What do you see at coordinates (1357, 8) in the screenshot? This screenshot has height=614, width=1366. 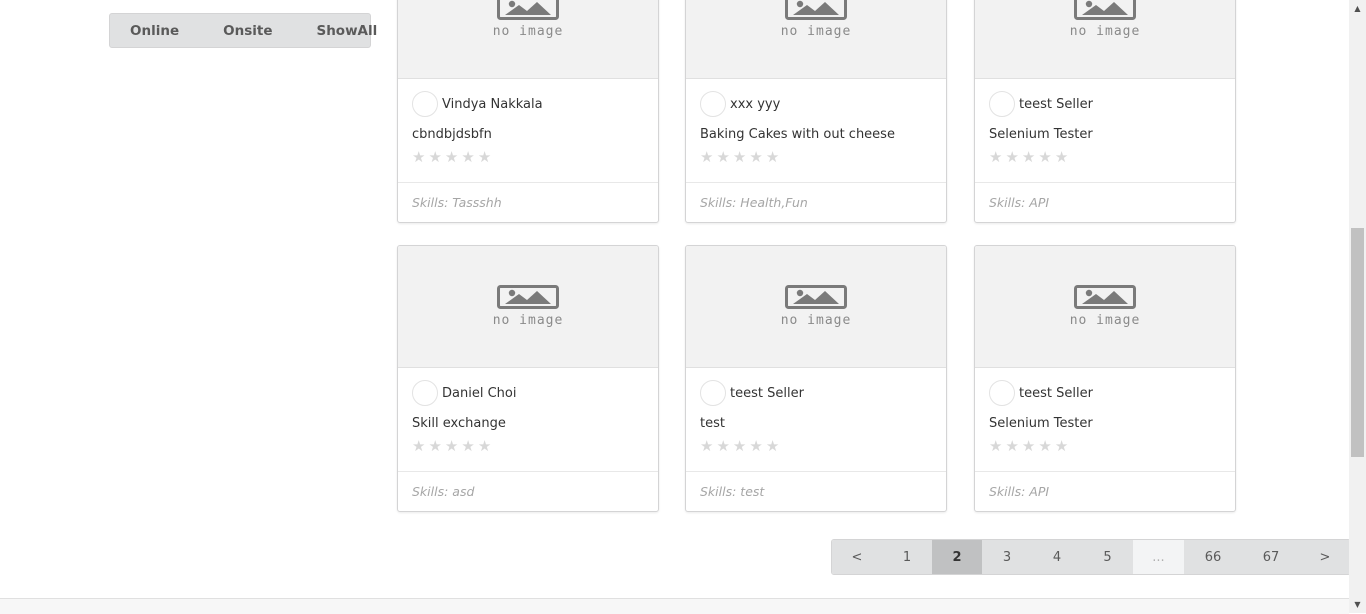 I see `scroll-up-arrow-icon: ▲` at bounding box center [1357, 8].